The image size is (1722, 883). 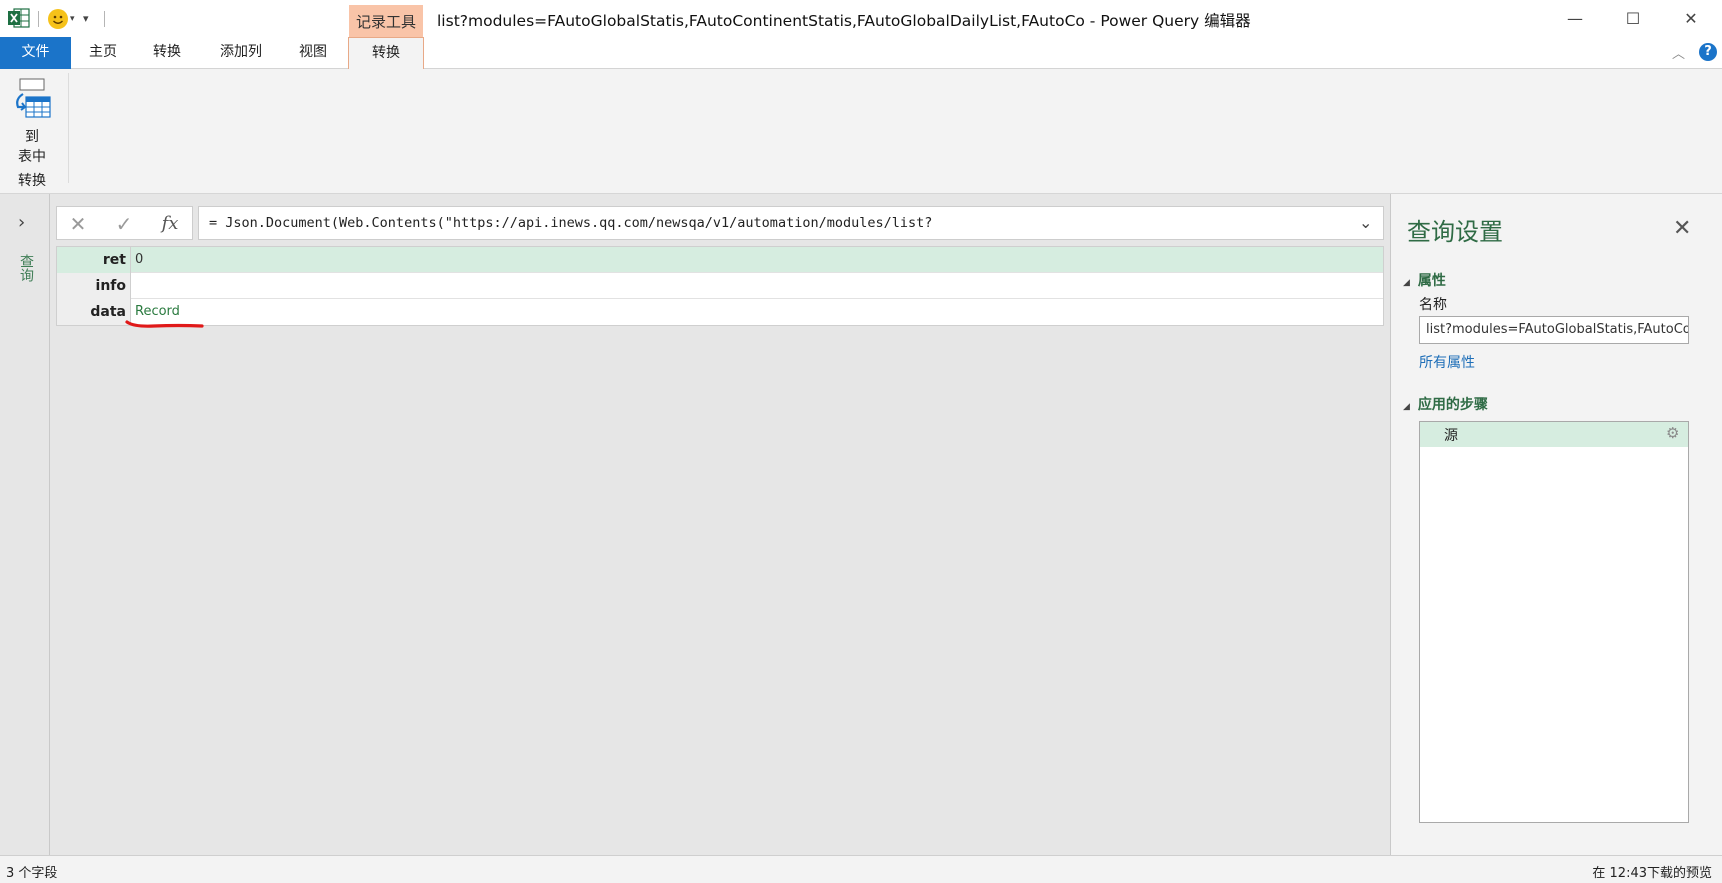 What do you see at coordinates (32, 121) in the screenshot?
I see `to-table-button: 到 表中` at bounding box center [32, 121].